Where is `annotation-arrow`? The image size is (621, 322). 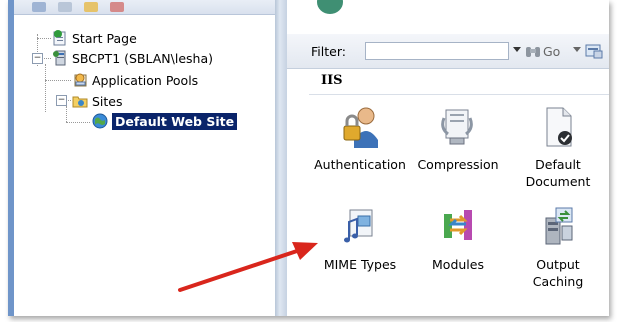
annotation-arrow is located at coordinates (248, 267).